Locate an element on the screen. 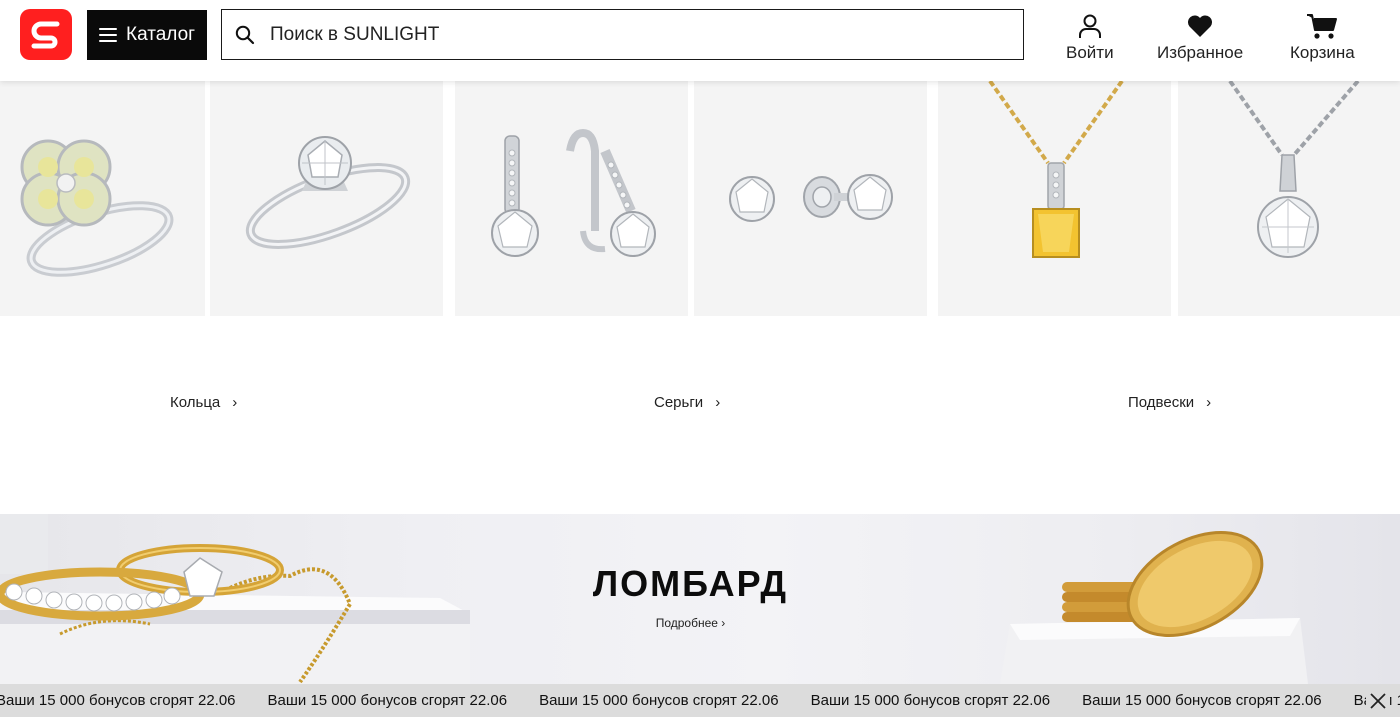 Image resolution: width=1400 pixels, height=717 pixels. product-tile-ring-flower is located at coordinates (102, 198).